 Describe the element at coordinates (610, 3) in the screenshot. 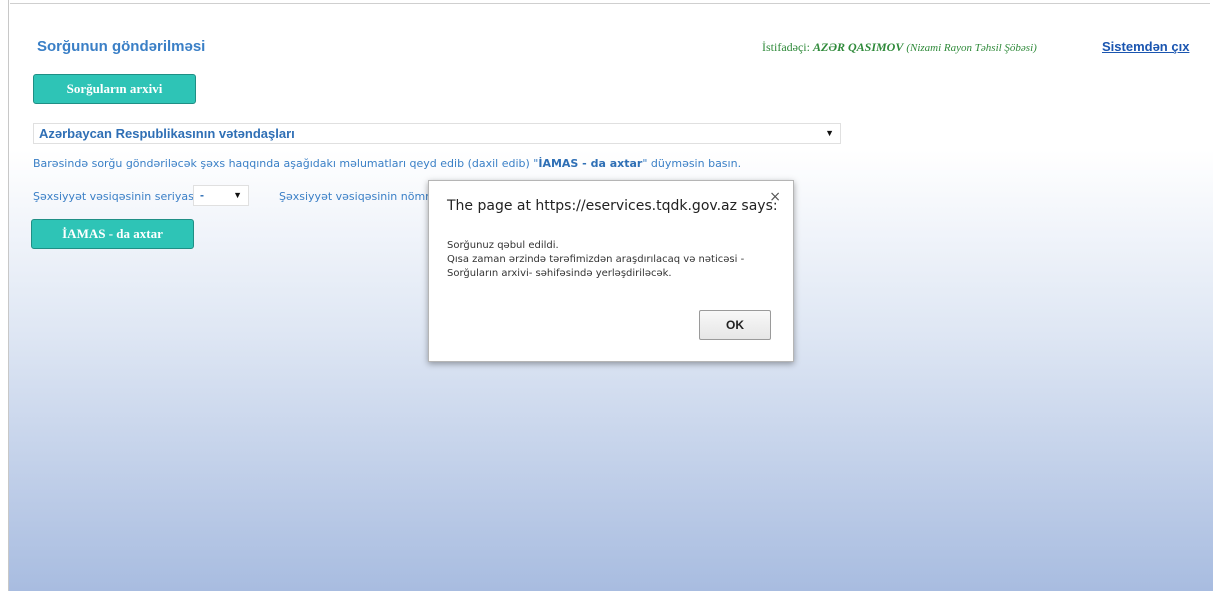

I see `top-divider` at that location.